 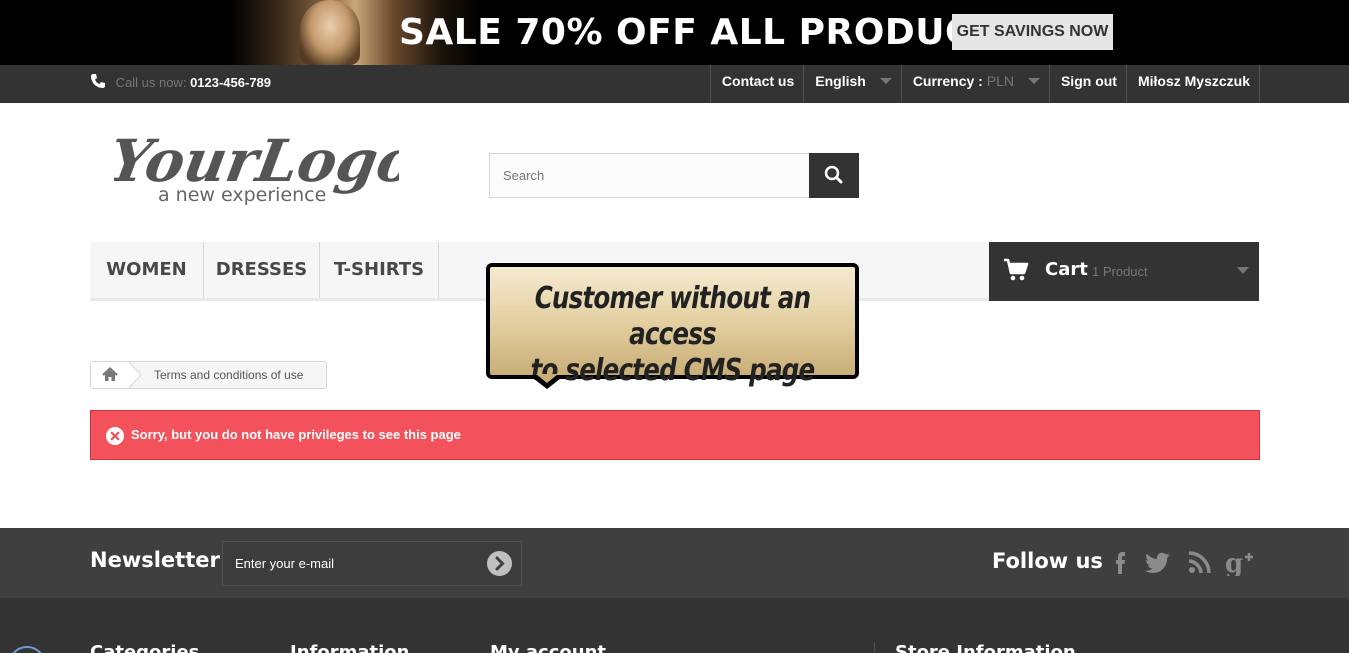 What do you see at coordinates (1159, 562) in the screenshot?
I see `twitter-icon` at bounding box center [1159, 562].